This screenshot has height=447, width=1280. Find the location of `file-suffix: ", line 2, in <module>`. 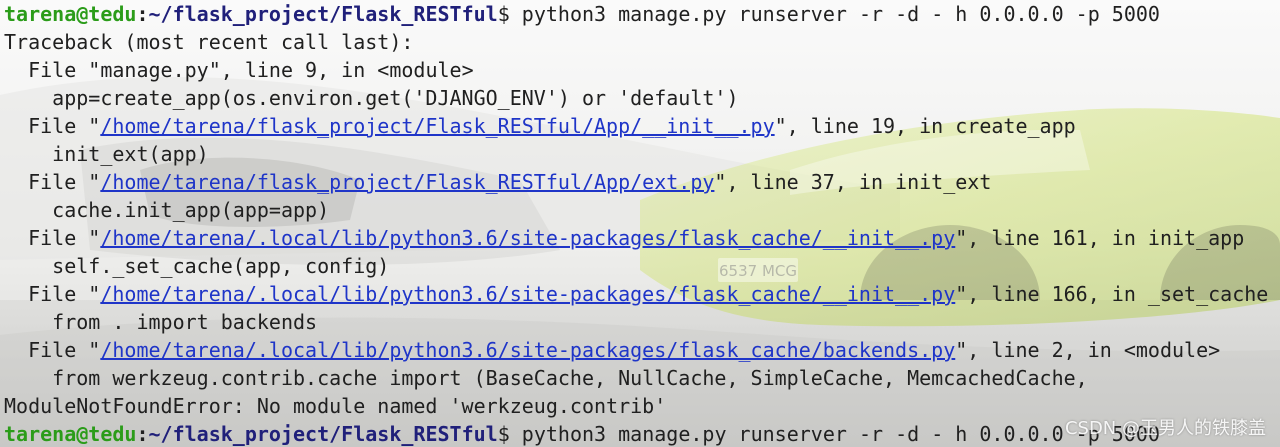

file-suffix: ", line 2, in <module> is located at coordinates (1088, 350).